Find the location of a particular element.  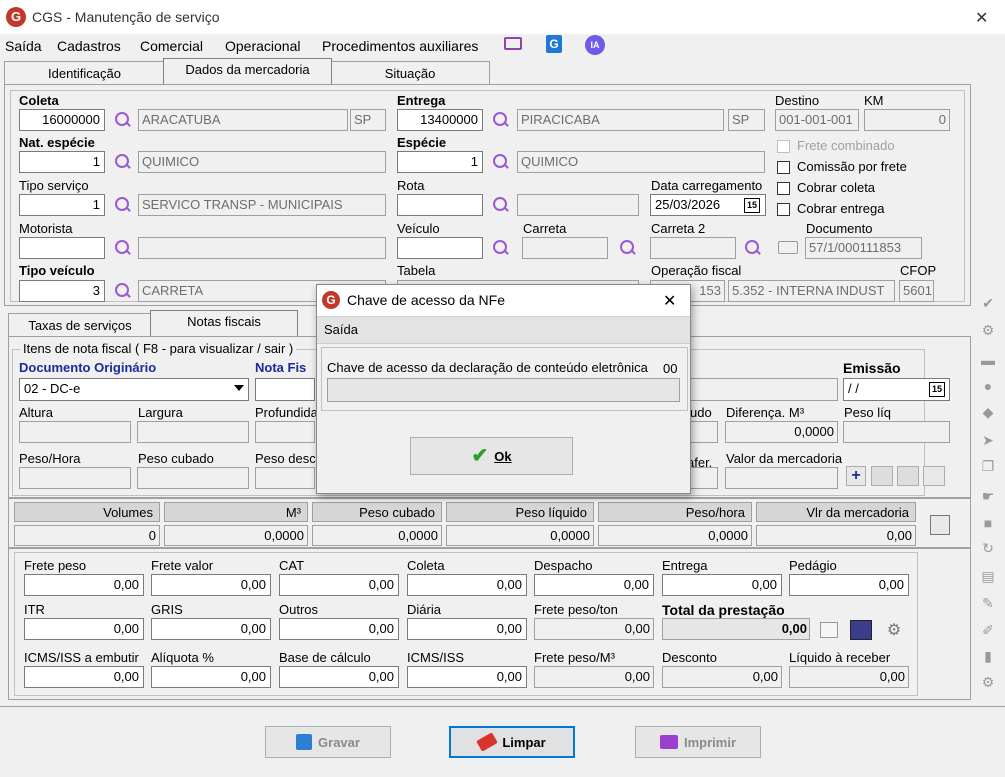

tab-situacao: Situação is located at coordinates (410, 73).